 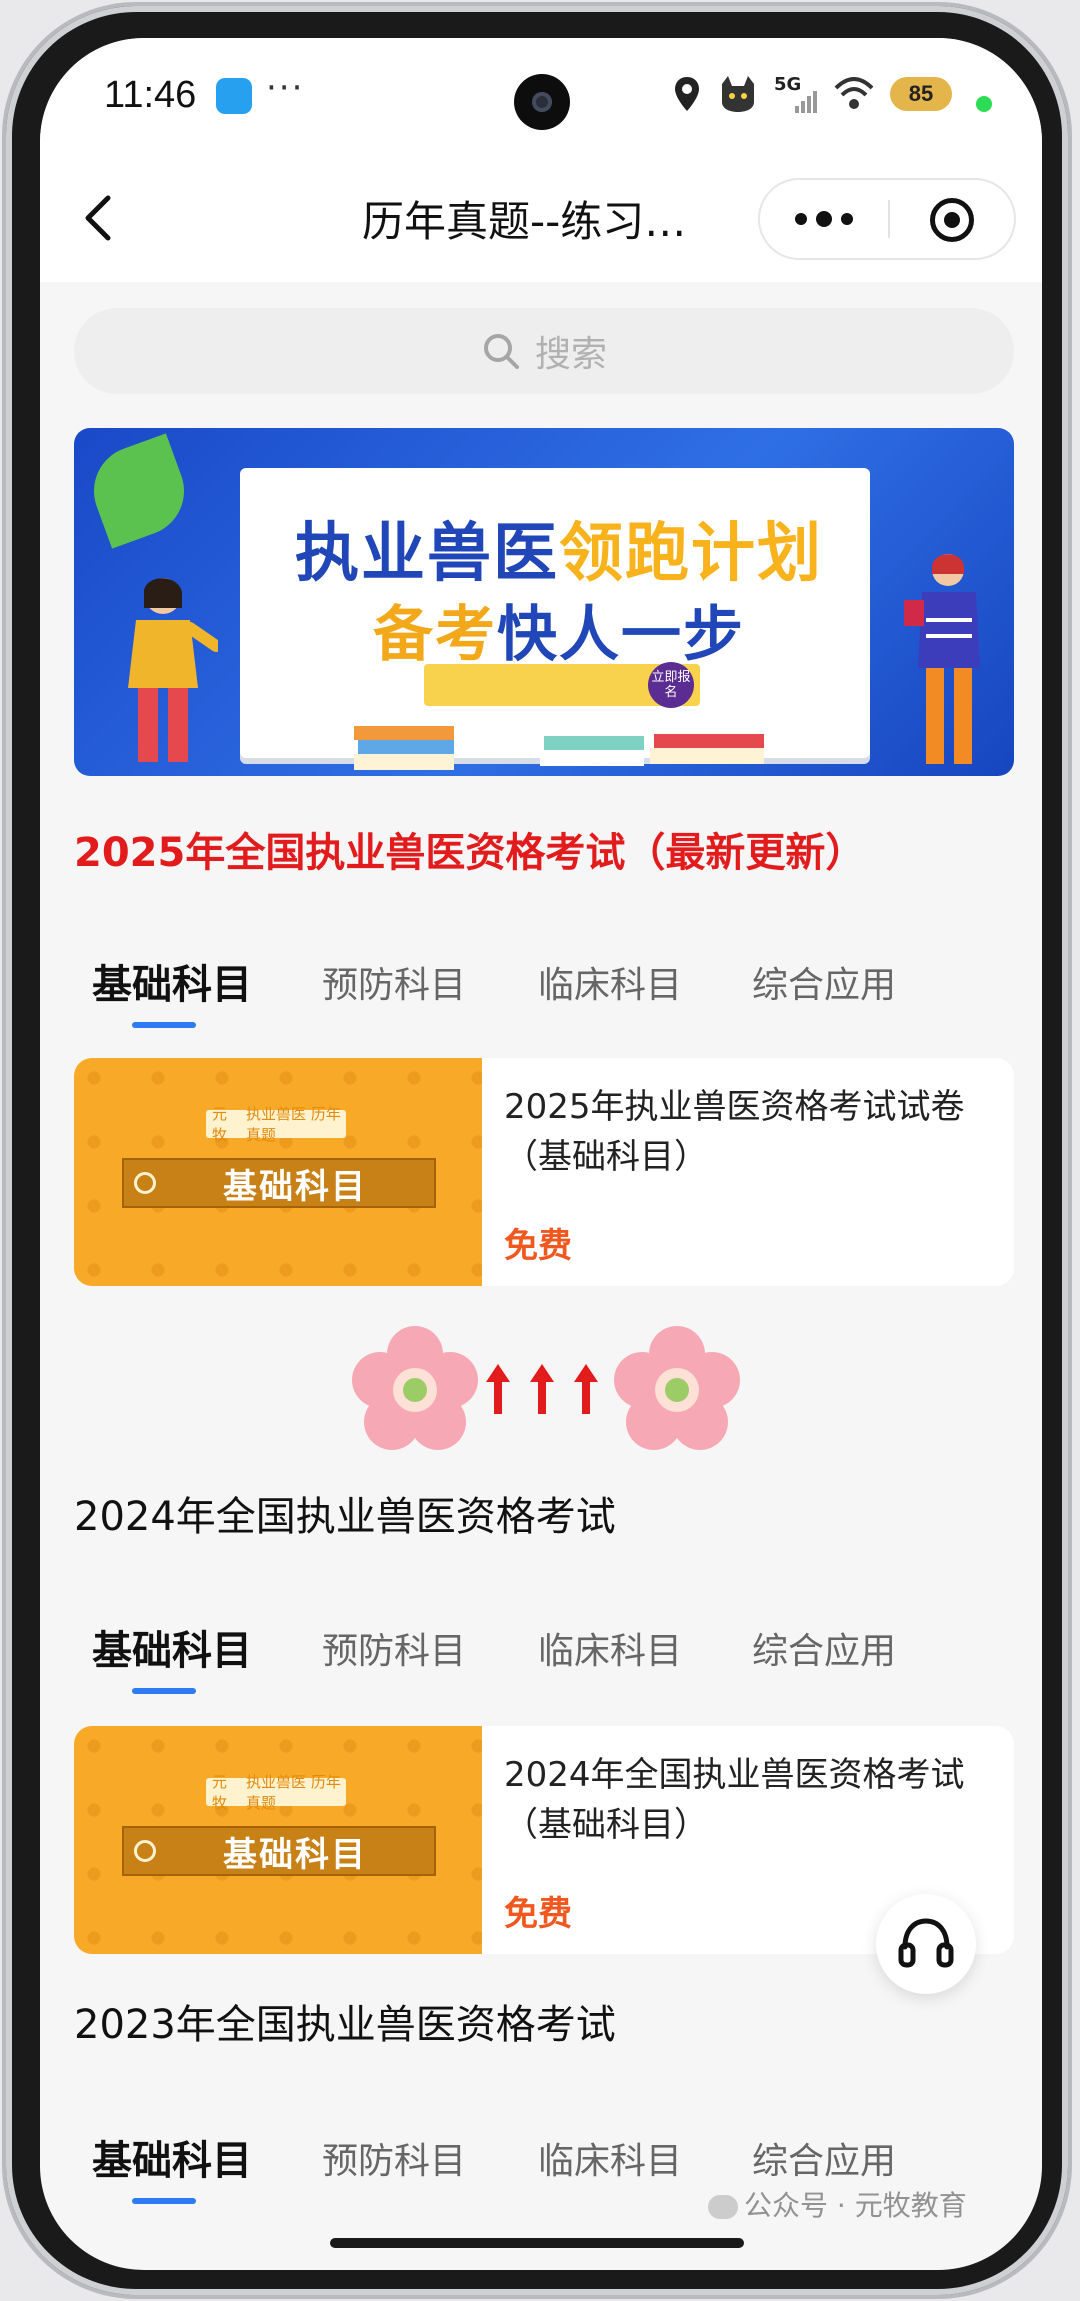 What do you see at coordinates (855, 2205) in the screenshot?
I see `watermark-text: 公众号 · 元牧教育` at bounding box center [855, 2205].